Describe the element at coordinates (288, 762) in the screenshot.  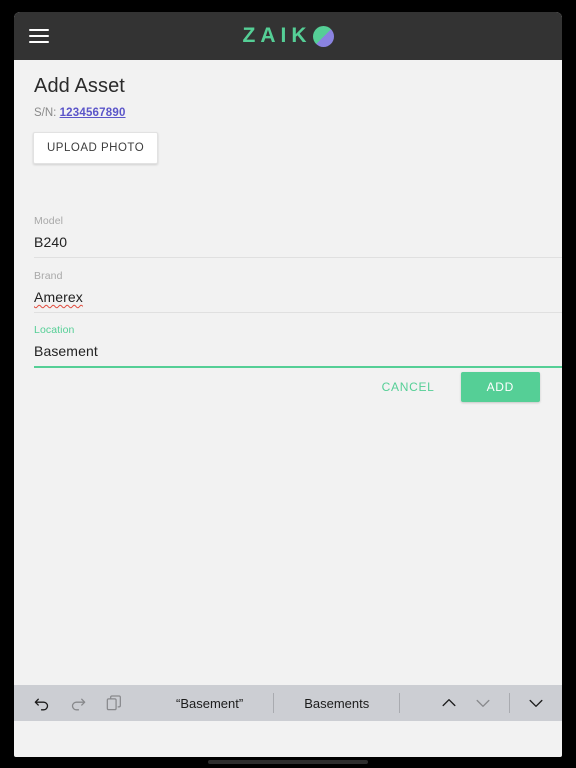
I see `home-indicator` at that location.